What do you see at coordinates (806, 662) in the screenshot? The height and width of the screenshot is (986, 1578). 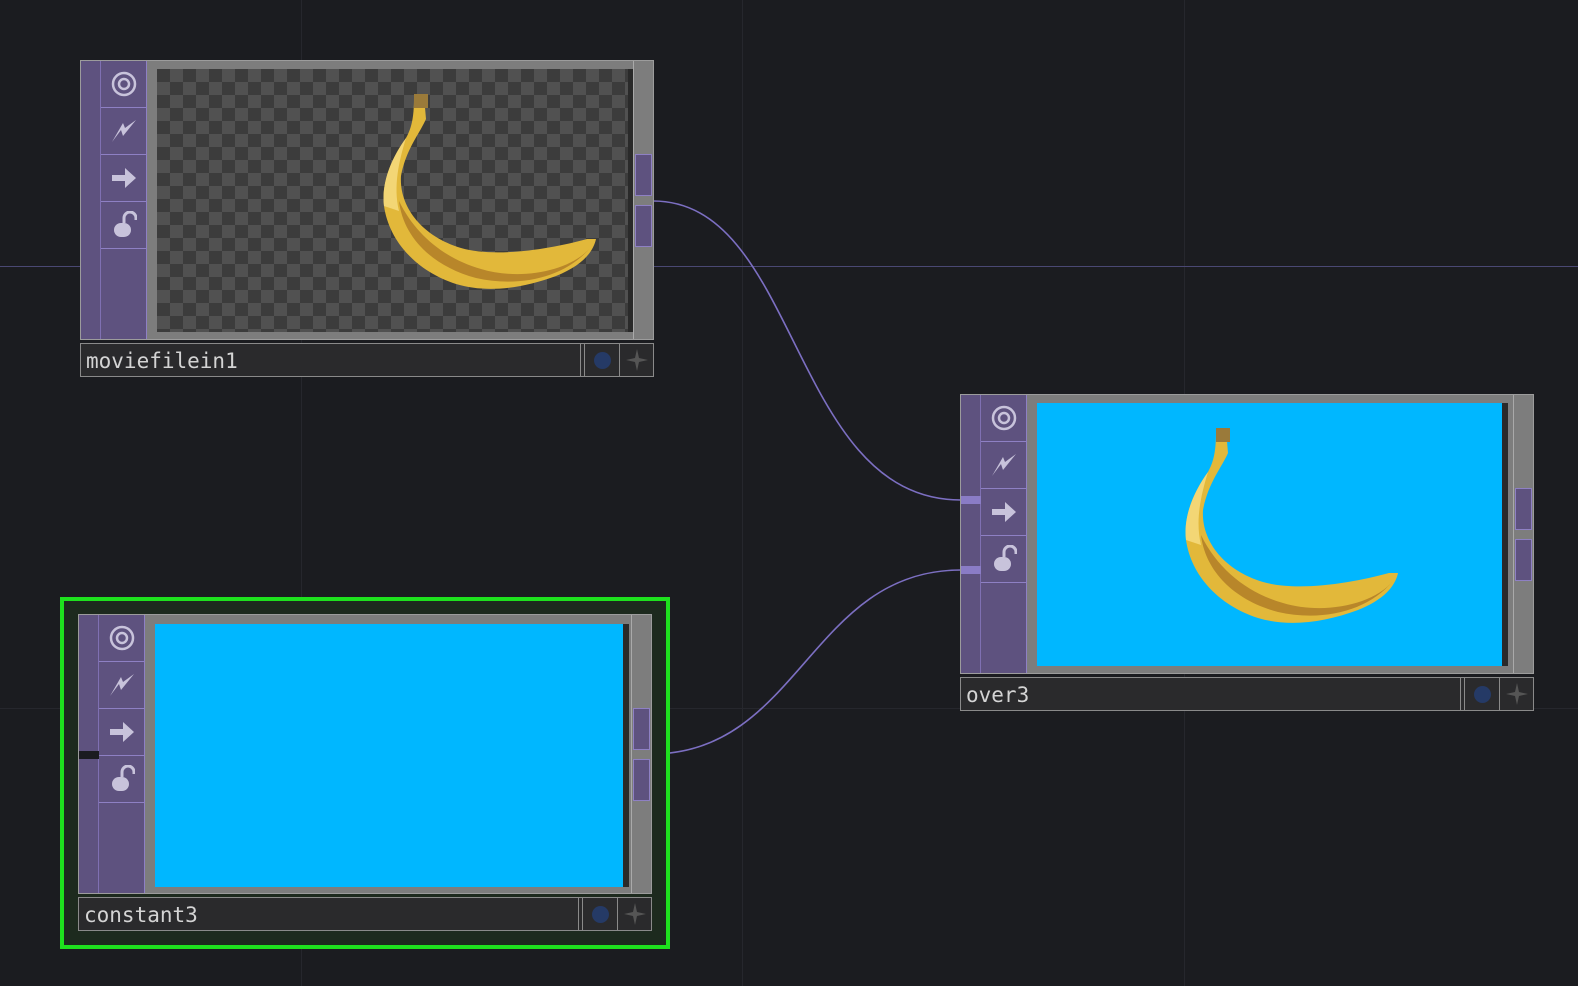 I see `wire-constant3-to-over3` at bounding box center [806, 662].